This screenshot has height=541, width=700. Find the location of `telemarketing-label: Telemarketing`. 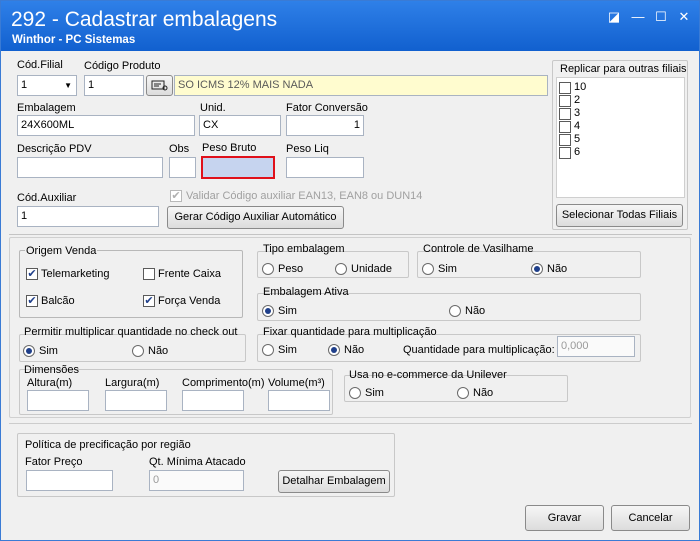

telemarketing-label: Telemarketing is located at coordinates (75, 274).